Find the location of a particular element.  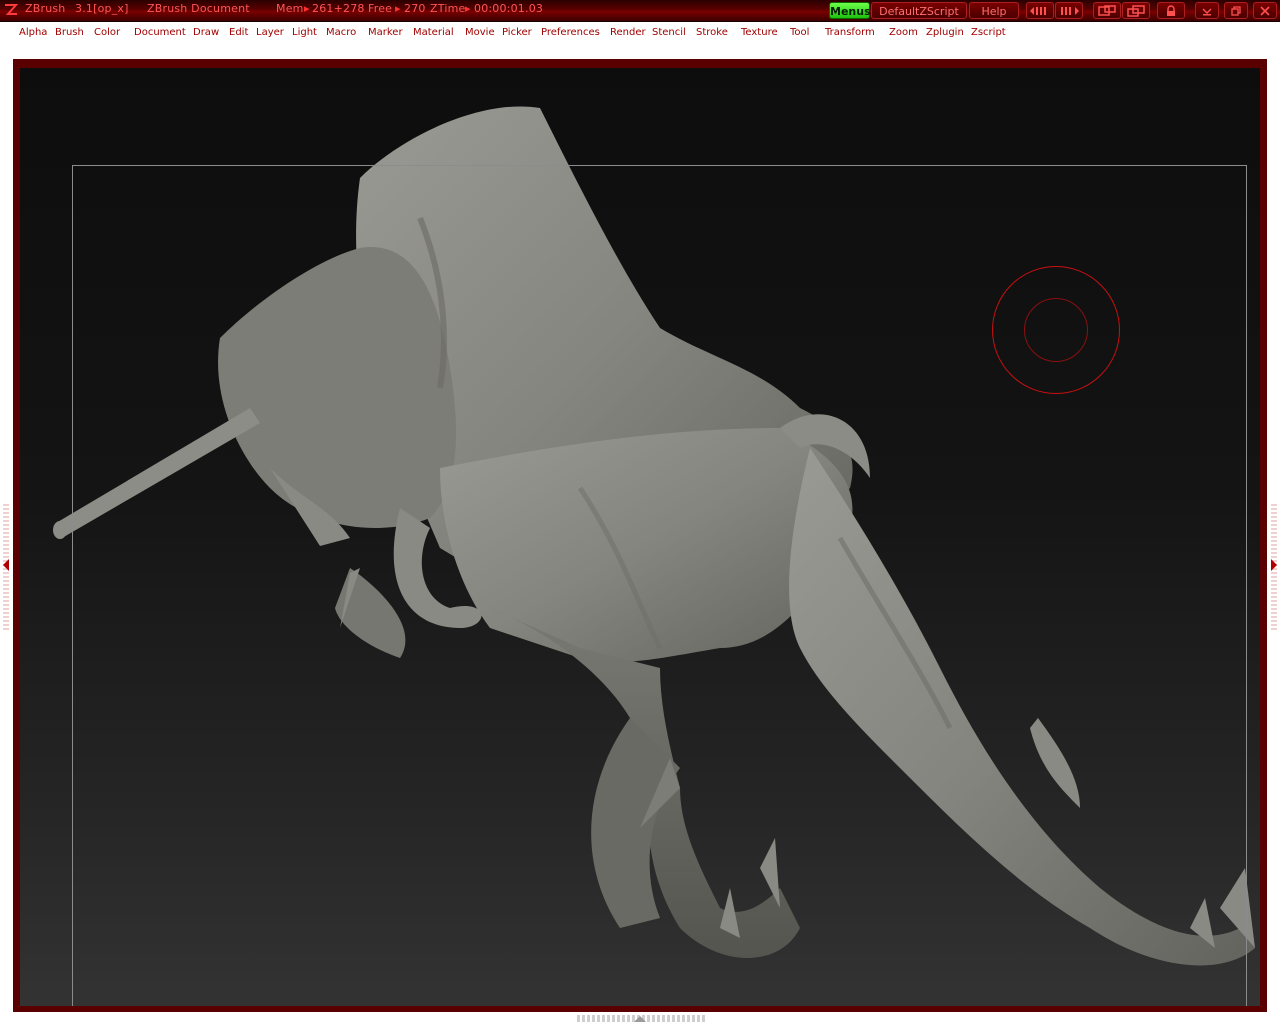

layout-icon is located at coordinates (1107, 10).